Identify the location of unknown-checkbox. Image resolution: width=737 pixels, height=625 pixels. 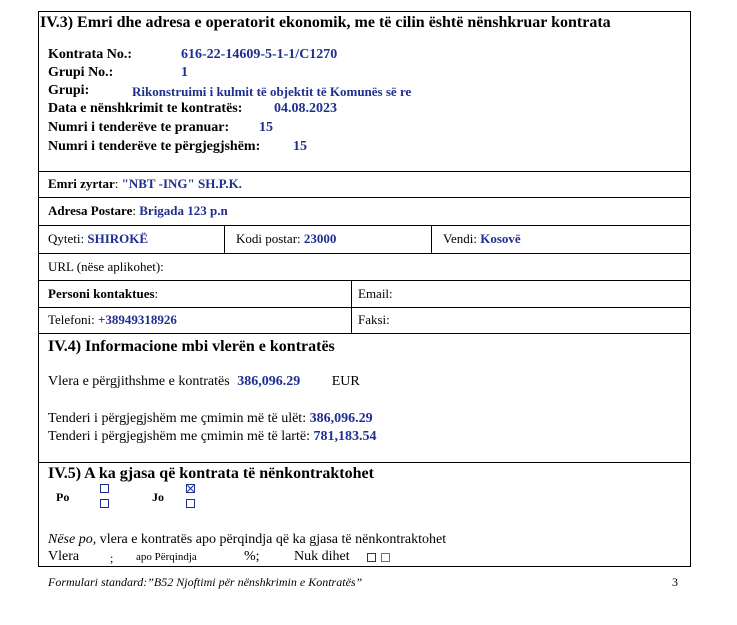
(371, 557).